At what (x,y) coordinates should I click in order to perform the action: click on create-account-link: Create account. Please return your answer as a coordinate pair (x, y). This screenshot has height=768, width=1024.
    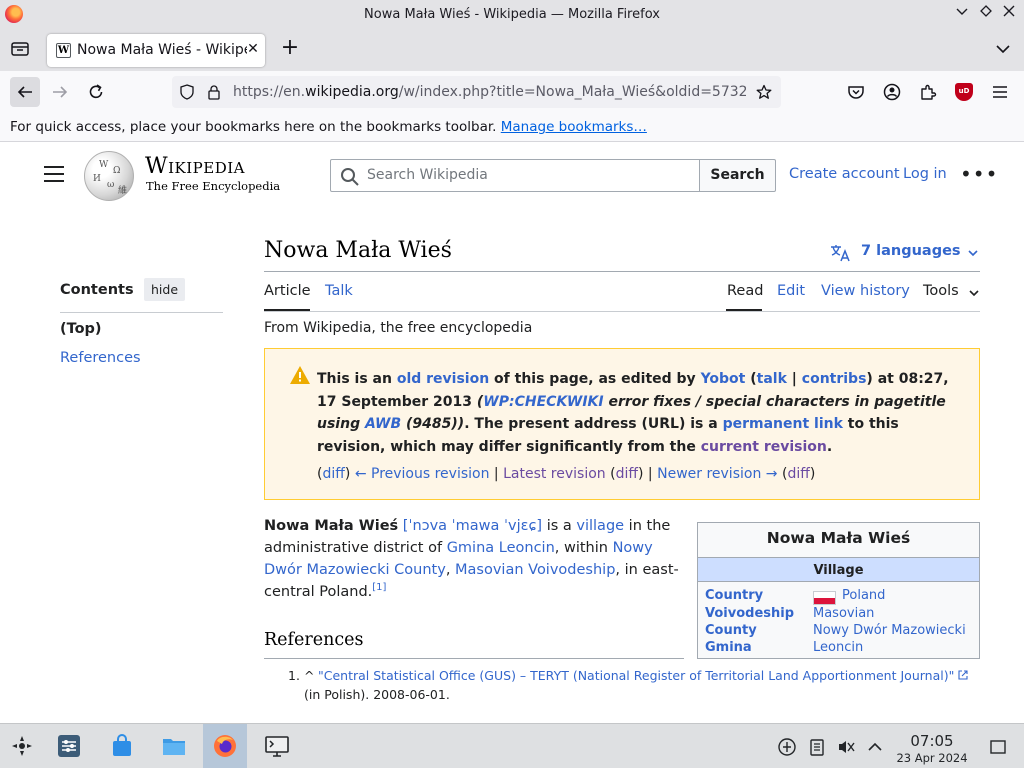
    Looking at the image, I should click on (844, 174).